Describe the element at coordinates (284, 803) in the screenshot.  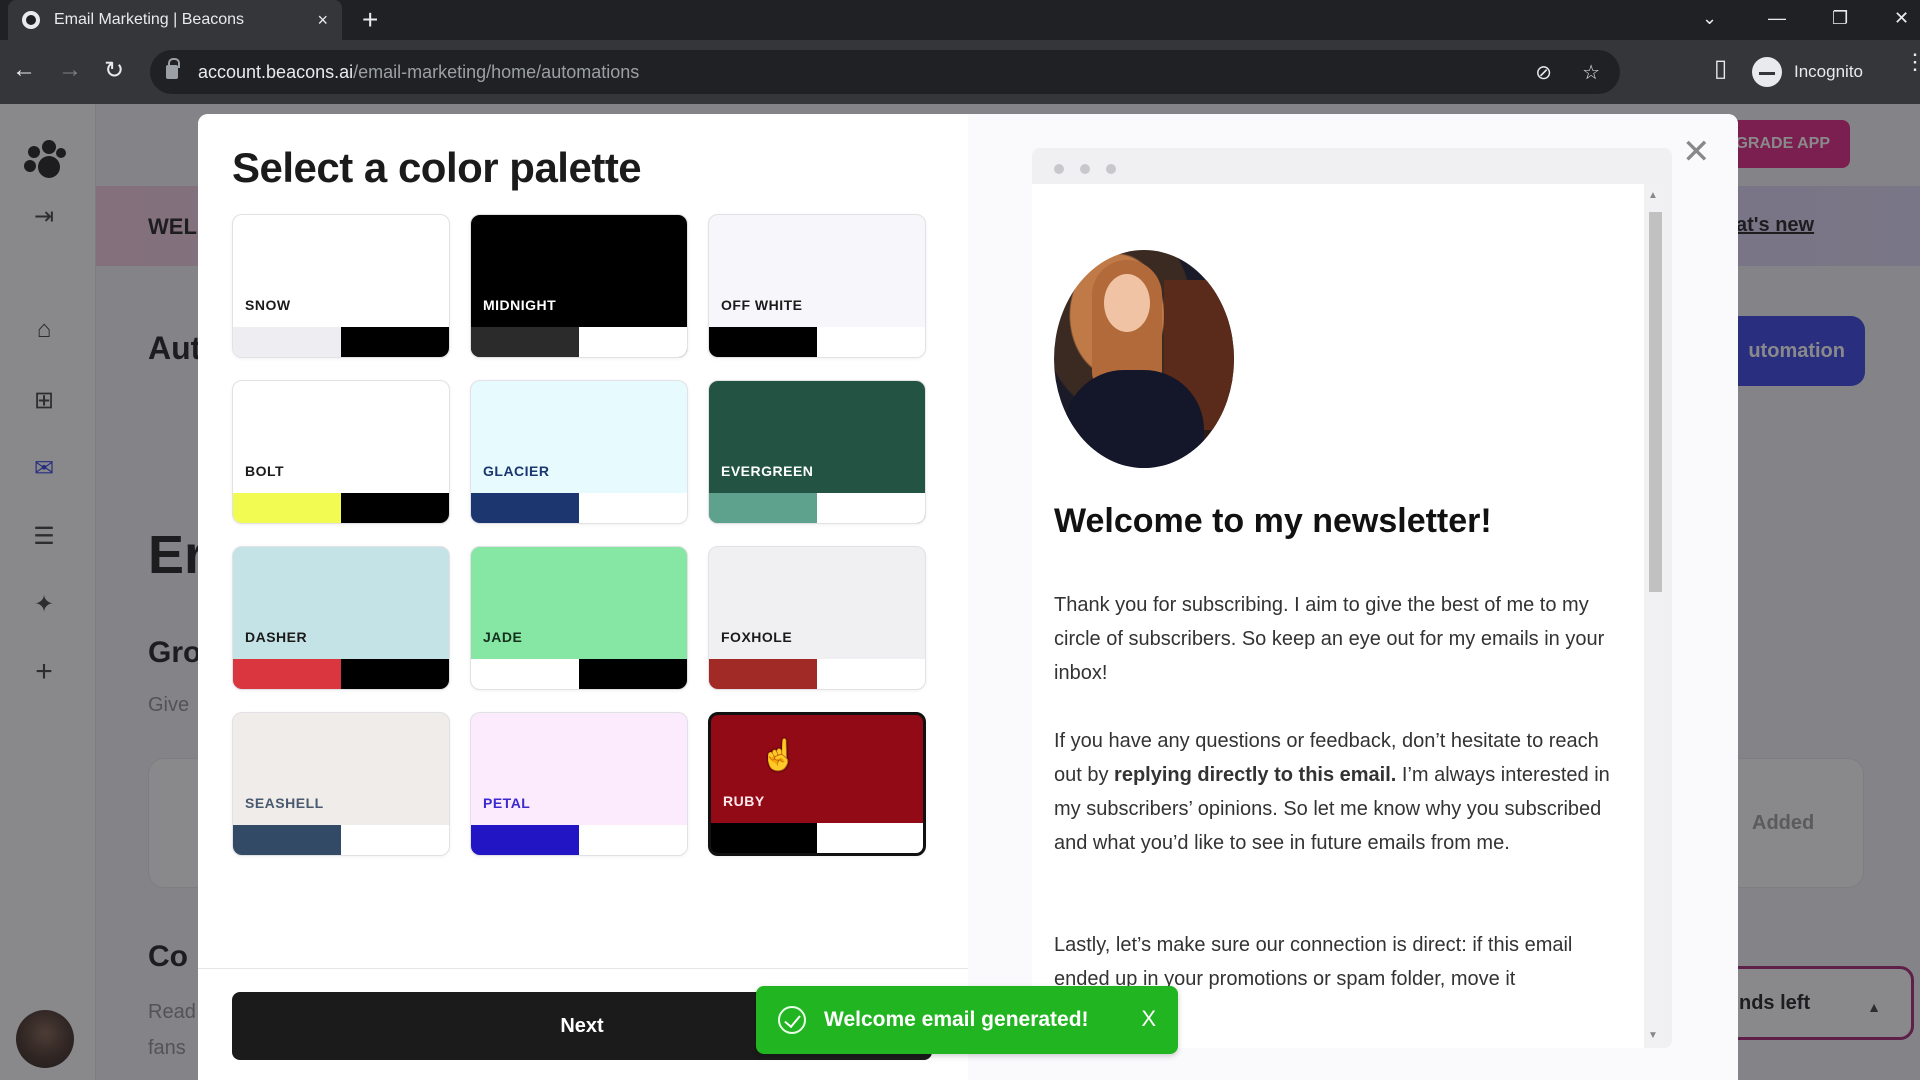
I see `palette-label: SEASHELL` at that location.